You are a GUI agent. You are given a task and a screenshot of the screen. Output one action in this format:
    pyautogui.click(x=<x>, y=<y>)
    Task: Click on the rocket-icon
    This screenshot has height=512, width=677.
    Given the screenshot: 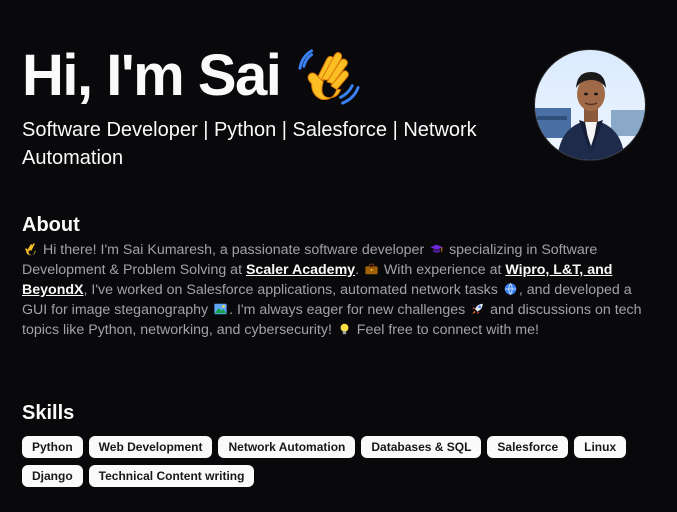 What is the action you would take?
    pyautogui.click(x=477, y=309)
    